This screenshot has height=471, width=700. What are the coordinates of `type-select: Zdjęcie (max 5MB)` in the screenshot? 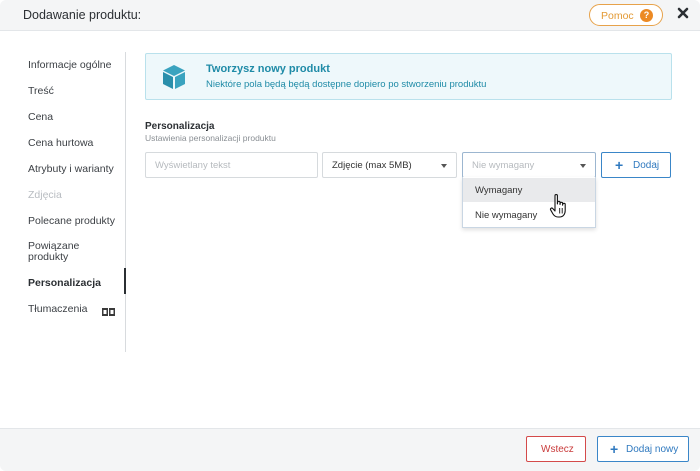 It's located at (389, 165).